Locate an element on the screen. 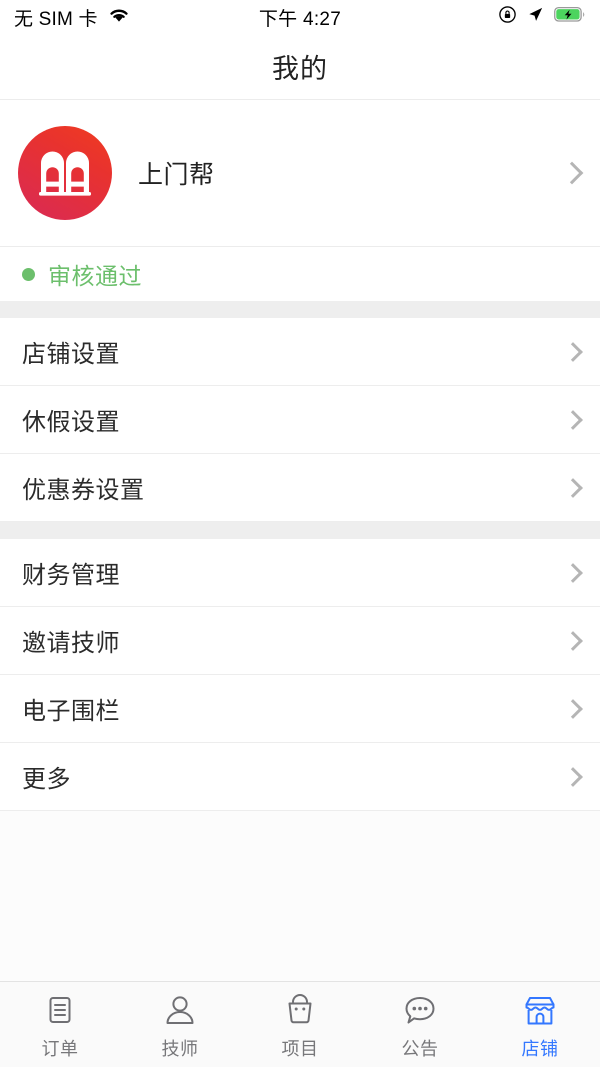 The image size is (600, 1067). list-item-label: 财务管理 is located at coordinates (71, 575).